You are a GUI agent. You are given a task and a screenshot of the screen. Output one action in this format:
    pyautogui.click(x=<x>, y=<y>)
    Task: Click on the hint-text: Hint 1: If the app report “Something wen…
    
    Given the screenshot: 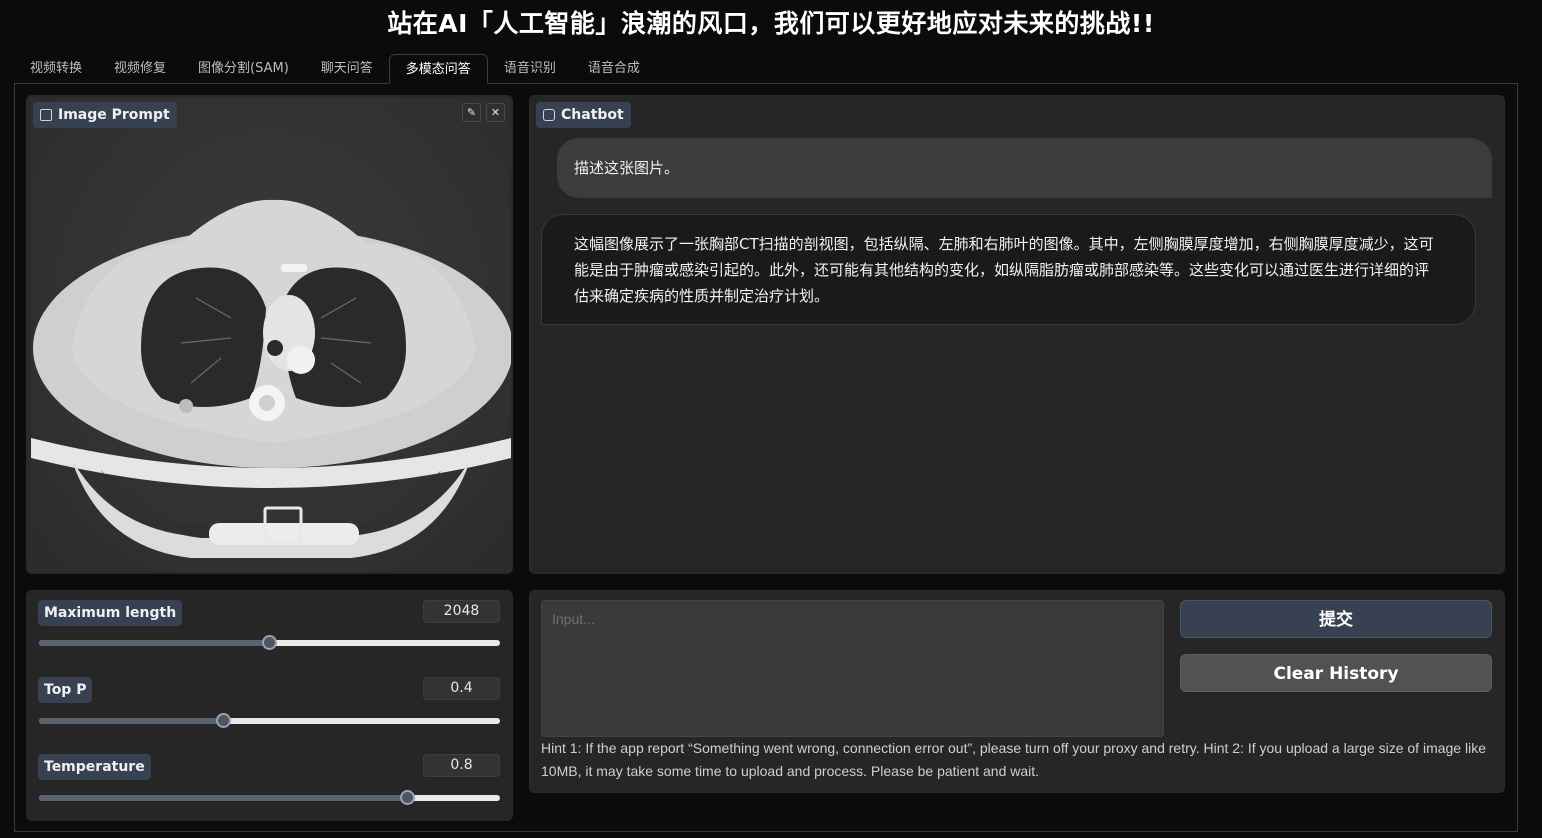 What is the action you would take?
    pyautogui.click(x=1013, y=759)
    